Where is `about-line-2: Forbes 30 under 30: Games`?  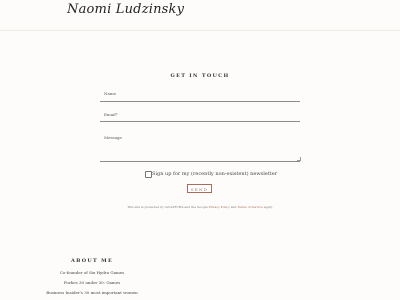 about-line-2: Forbes 30 under 30: Games is located at coordinates (92, 282).